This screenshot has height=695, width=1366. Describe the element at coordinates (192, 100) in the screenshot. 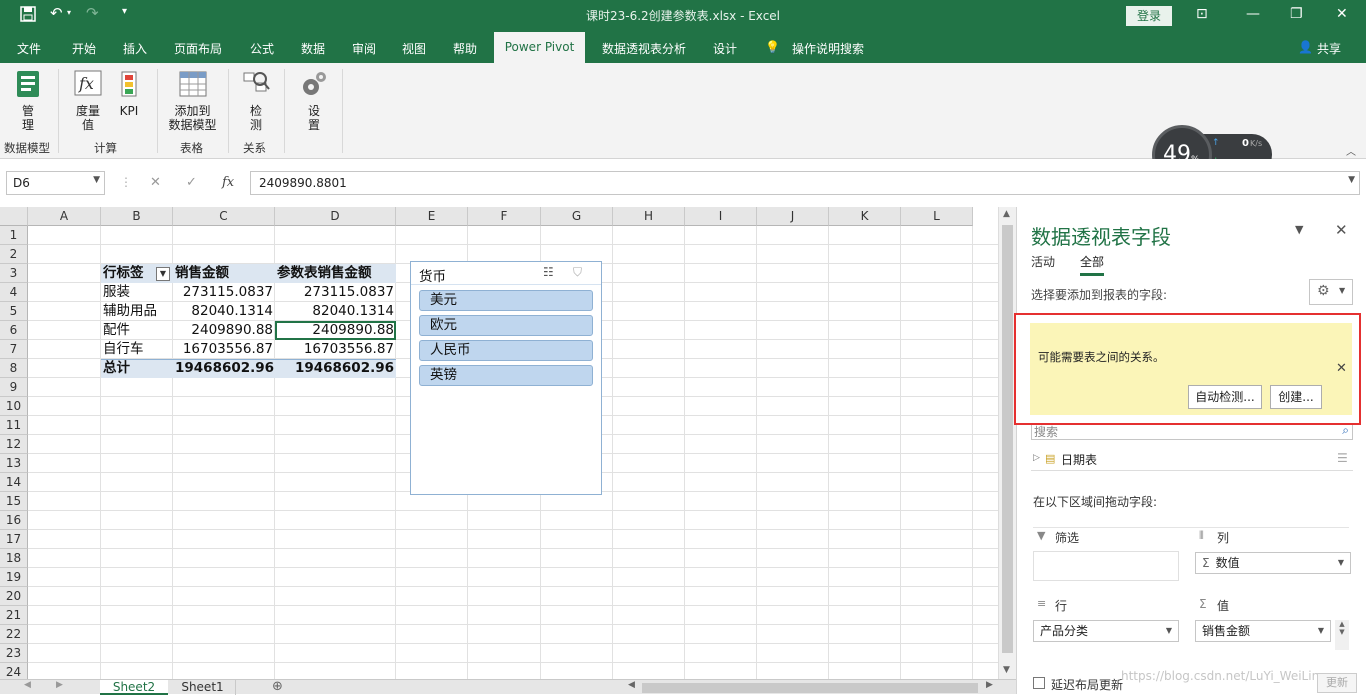

I see `add-to-model-button: 添加到 数据模型` at that location.